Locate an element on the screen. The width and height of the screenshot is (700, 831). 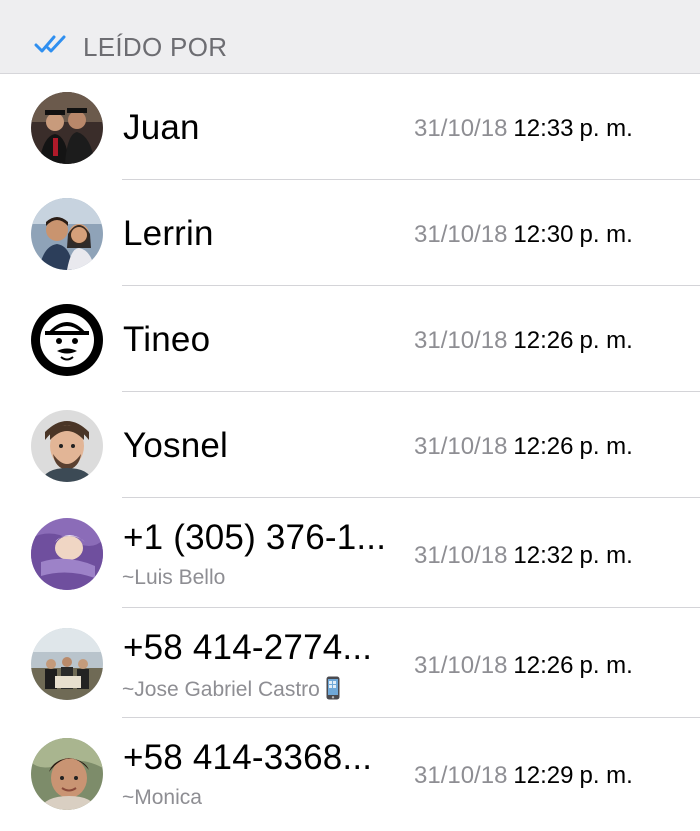
reader-name: Lerrin is located at coordinates (168, 233).